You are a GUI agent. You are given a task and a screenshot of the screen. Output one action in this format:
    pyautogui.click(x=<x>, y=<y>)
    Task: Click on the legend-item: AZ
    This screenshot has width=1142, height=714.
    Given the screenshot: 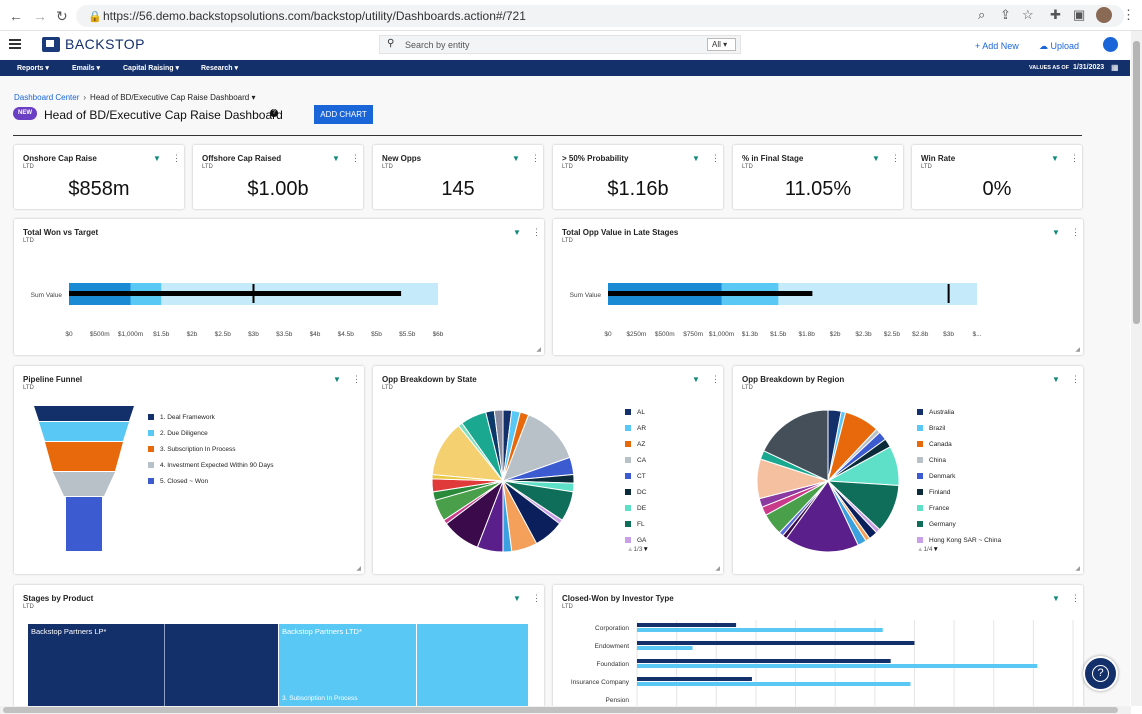 What is the action you would take?
    pyautogui.click(x=635, y=444)
    